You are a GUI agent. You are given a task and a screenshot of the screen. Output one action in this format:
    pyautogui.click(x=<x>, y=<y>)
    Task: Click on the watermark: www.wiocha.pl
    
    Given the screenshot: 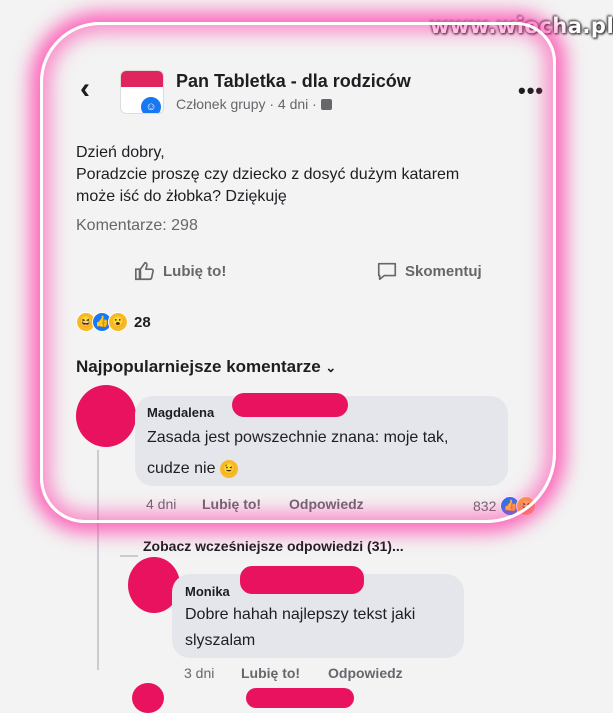 What is the action you would take?
    pyautogui.click(x=521, y=26)
    